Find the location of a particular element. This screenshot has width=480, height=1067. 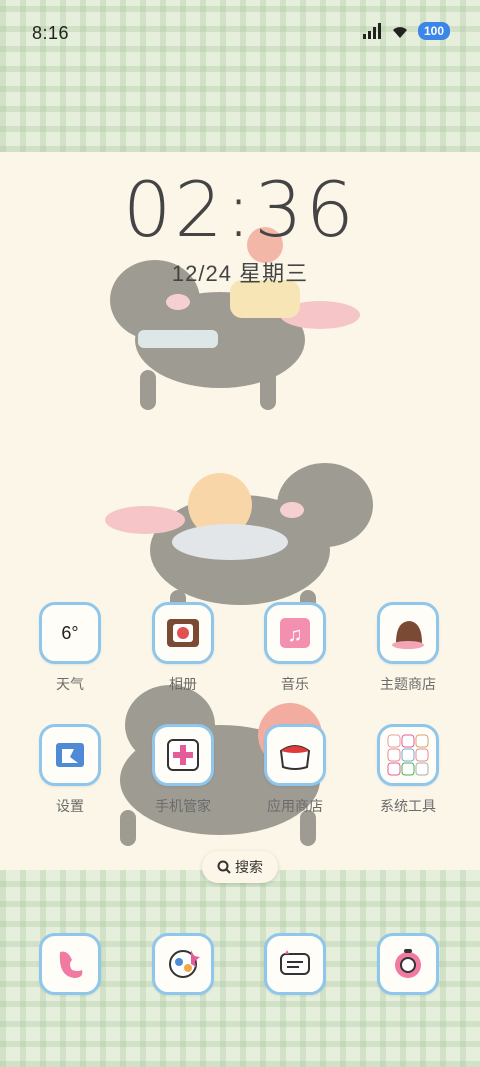

system-tools-folder-icon is located at coordinates (408, 755).